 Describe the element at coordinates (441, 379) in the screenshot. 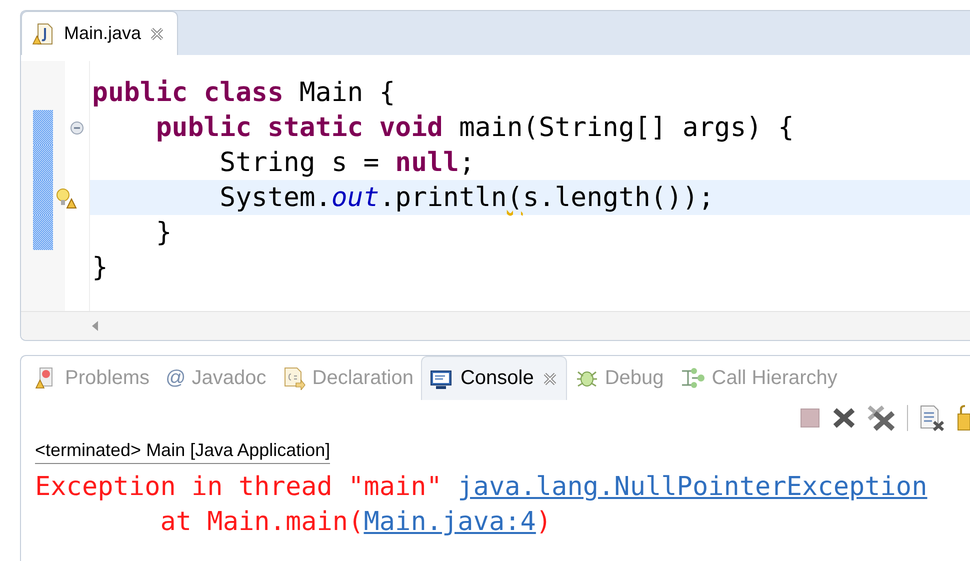

I see `console-icon` at that location.